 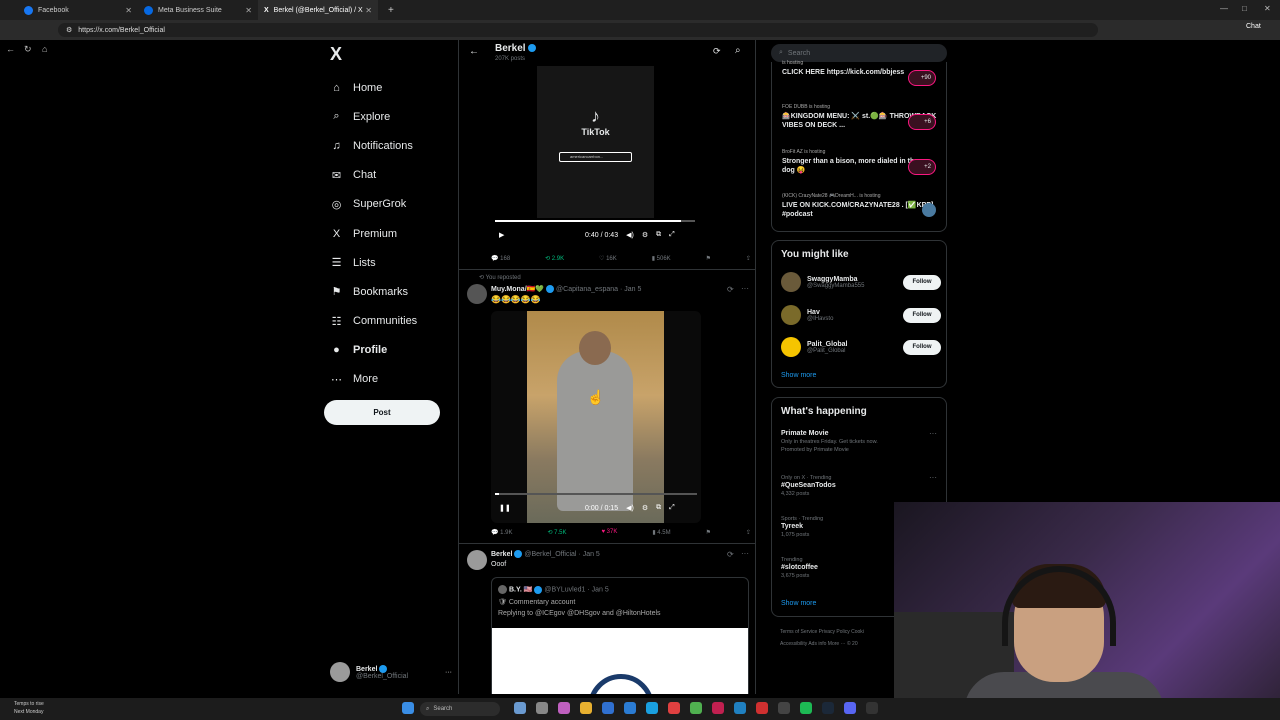 What do you see at coordinates (609, 532) in the screenshot?
I see `like-button: ♥ 37K` at bounding box center [609, 532].